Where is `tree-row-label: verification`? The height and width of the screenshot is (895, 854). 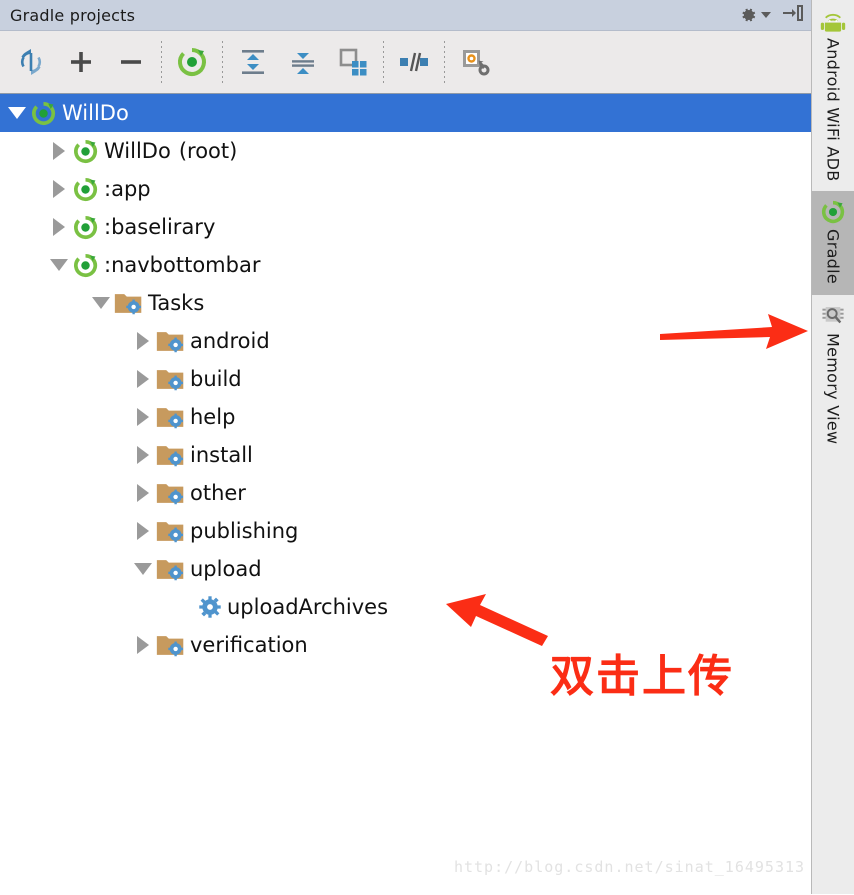
tree-row-label: verification is located at coordinates (249, 645).